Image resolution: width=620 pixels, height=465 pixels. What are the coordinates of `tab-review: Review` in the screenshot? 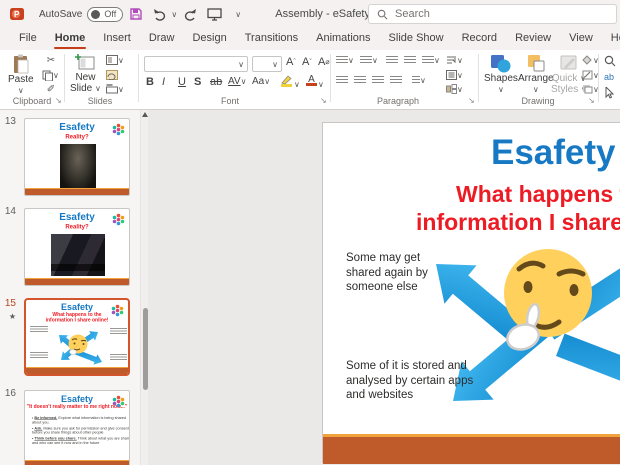 It's located at (533, 39).